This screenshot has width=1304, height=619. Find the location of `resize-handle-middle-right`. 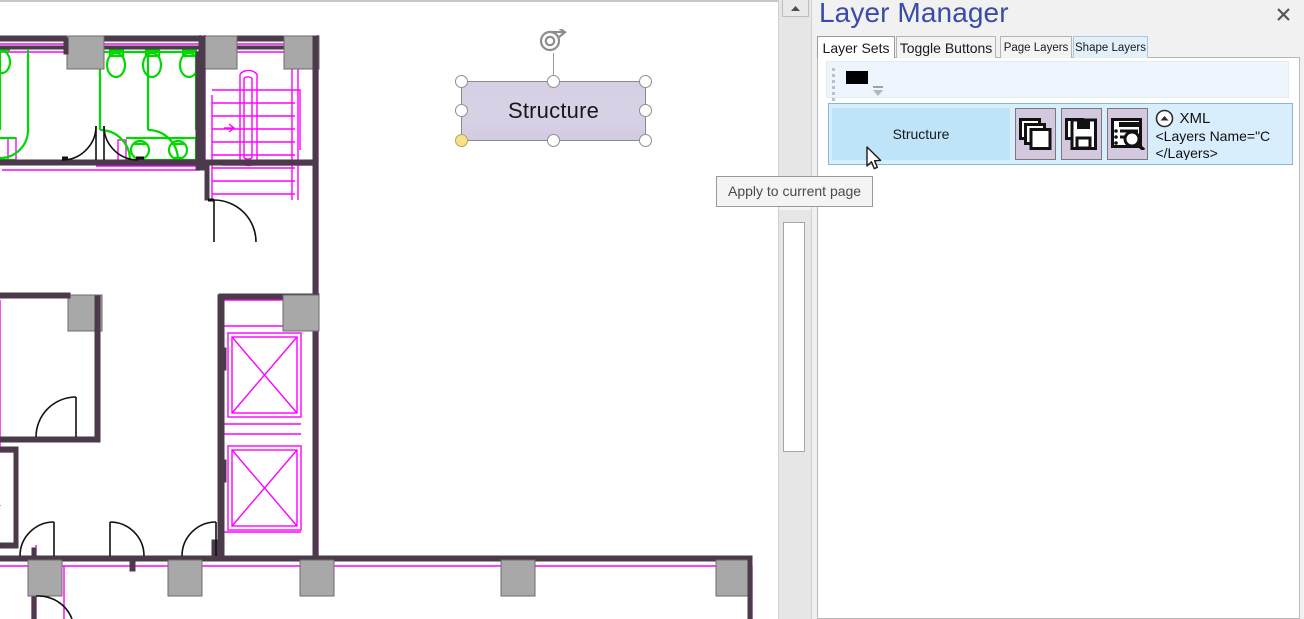

resize-handle-middle-right is located at coordinates (645, 110).